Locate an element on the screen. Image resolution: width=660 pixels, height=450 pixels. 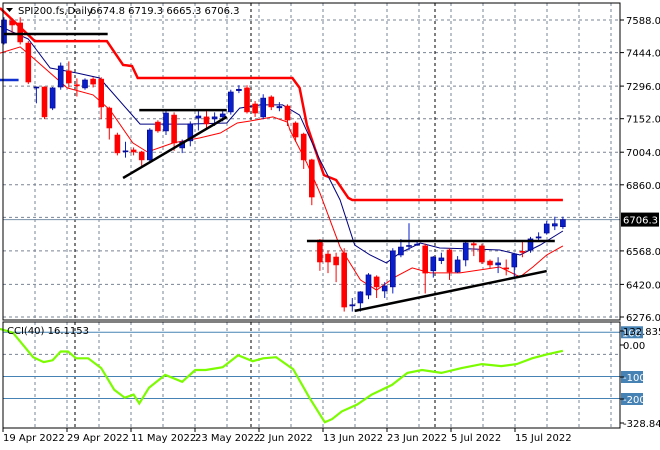
cci-tick-label: -100 is located at coordinates (634, 378).